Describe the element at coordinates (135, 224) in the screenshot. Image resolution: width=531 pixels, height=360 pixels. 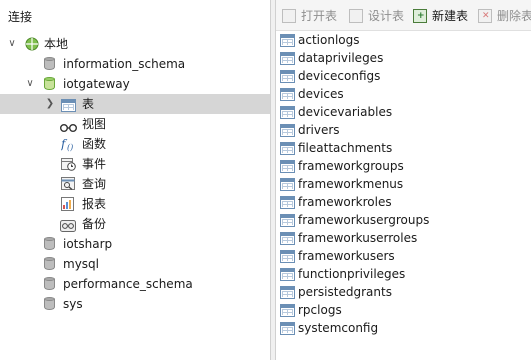
I see `tree-object-backups: 备份` at that location.